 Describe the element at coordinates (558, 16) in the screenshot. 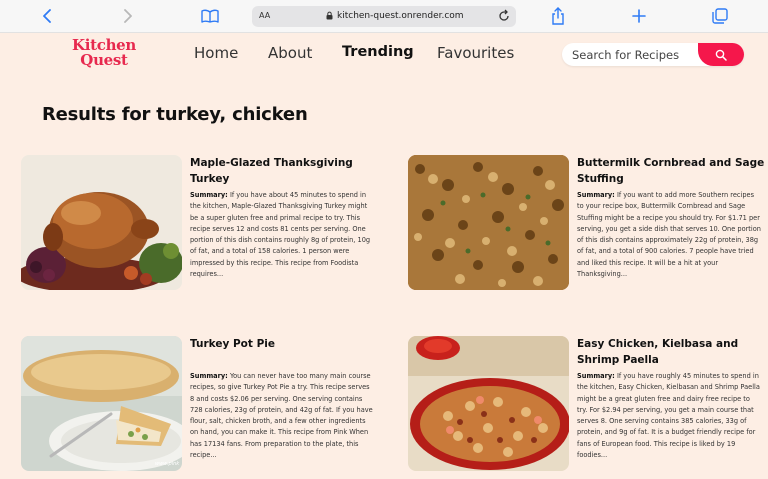

I see `share-icon` at that location.